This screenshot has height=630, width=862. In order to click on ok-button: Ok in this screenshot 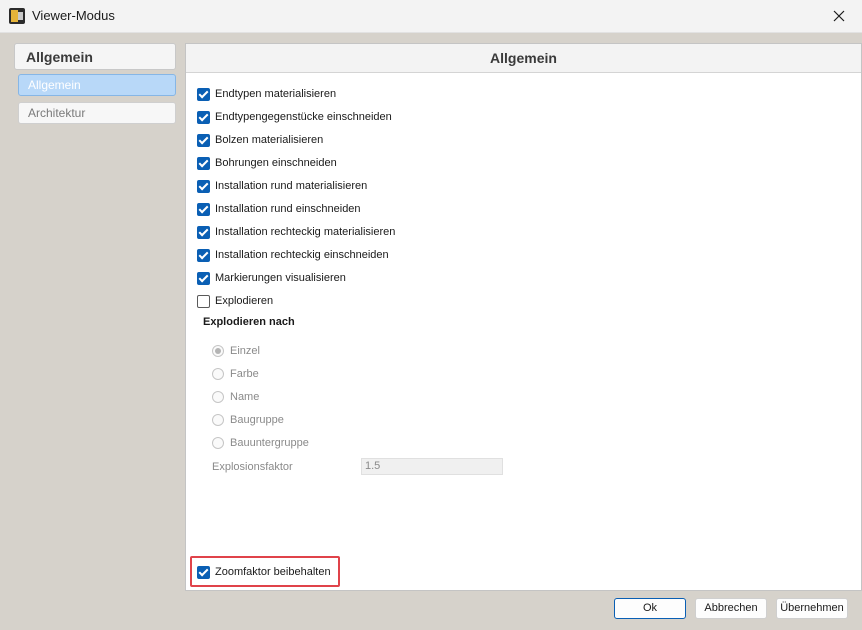, I will do `click(650, 608)`.